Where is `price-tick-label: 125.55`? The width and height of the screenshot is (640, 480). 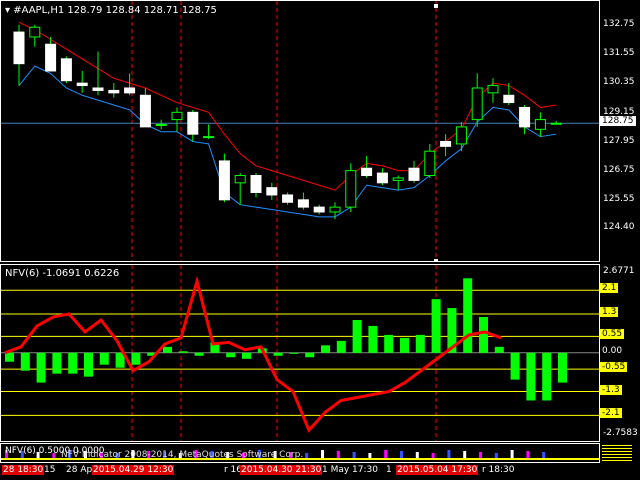 price-tick-label: 125.55 is located at coordinates (619, 199).